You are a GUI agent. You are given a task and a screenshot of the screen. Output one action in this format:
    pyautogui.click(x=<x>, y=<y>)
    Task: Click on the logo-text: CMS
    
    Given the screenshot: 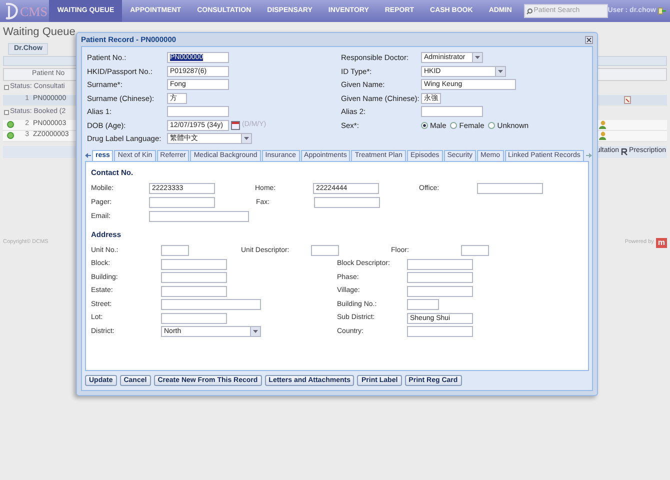 What is the action you would take?
    pyautogui.click(x=34, y=11)
    